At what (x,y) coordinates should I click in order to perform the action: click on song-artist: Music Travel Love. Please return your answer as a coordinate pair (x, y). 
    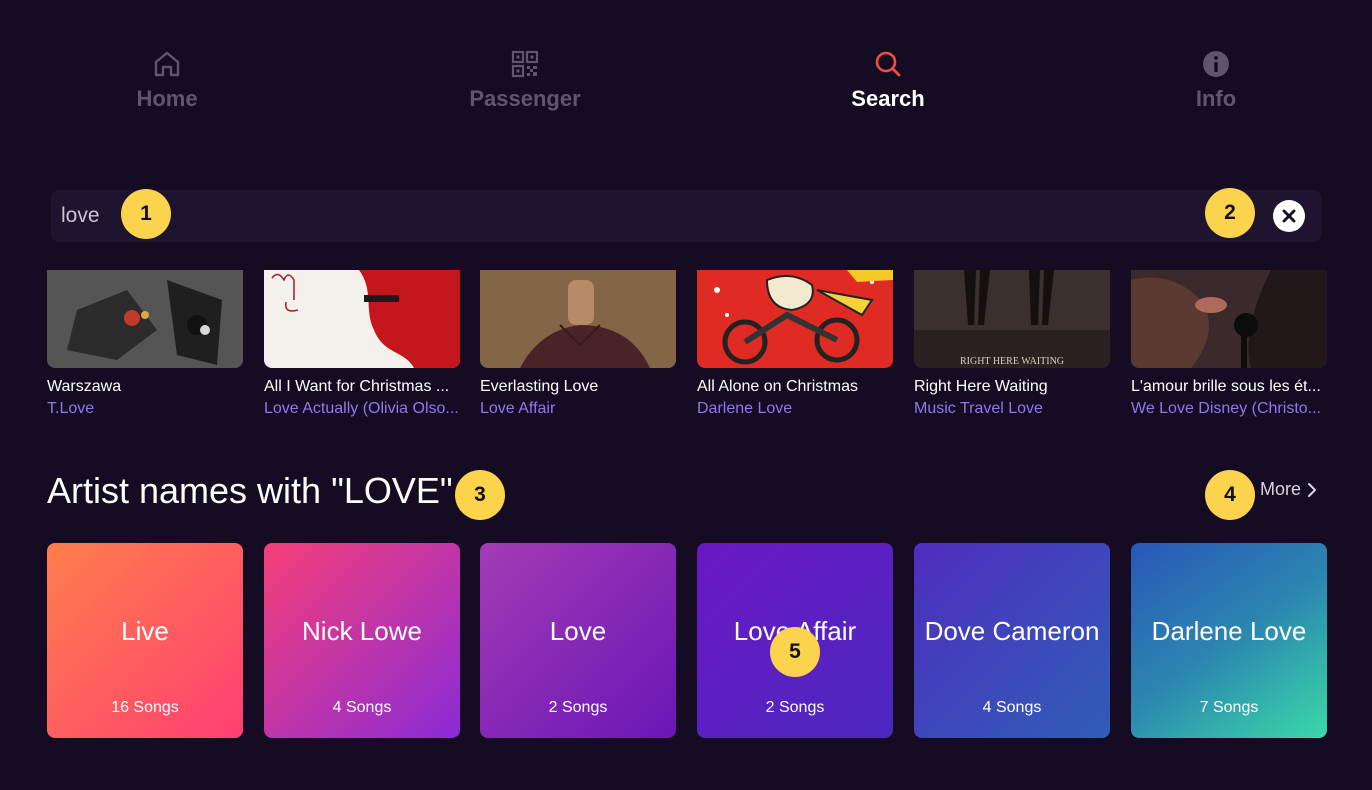
    Looking at the image, I should click on (1012, 409).